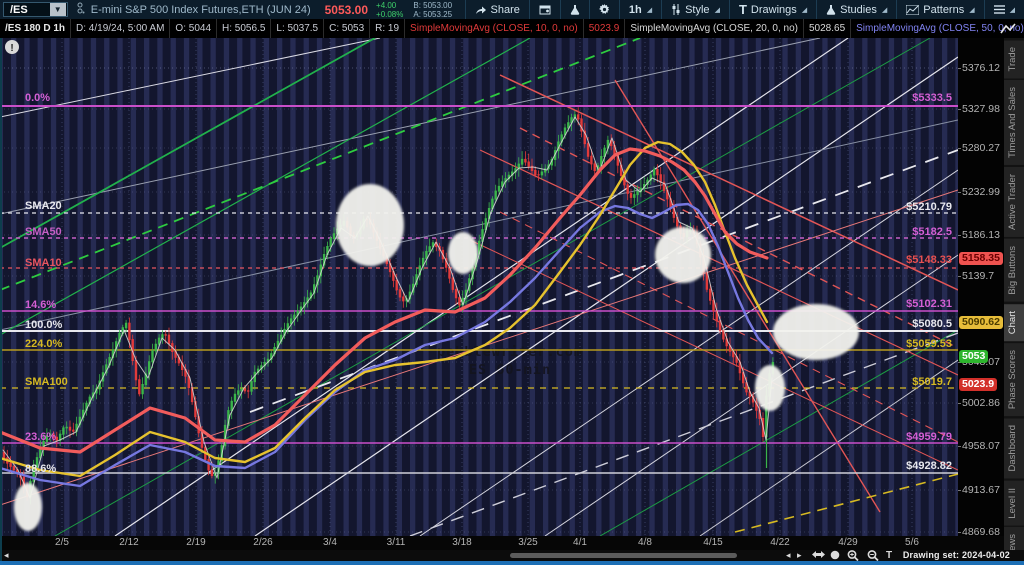 The image size is (1024, 565). Describe the element at coordinates (932, 232) in the screenshot. I see `level-label: $5182.5` at that location.